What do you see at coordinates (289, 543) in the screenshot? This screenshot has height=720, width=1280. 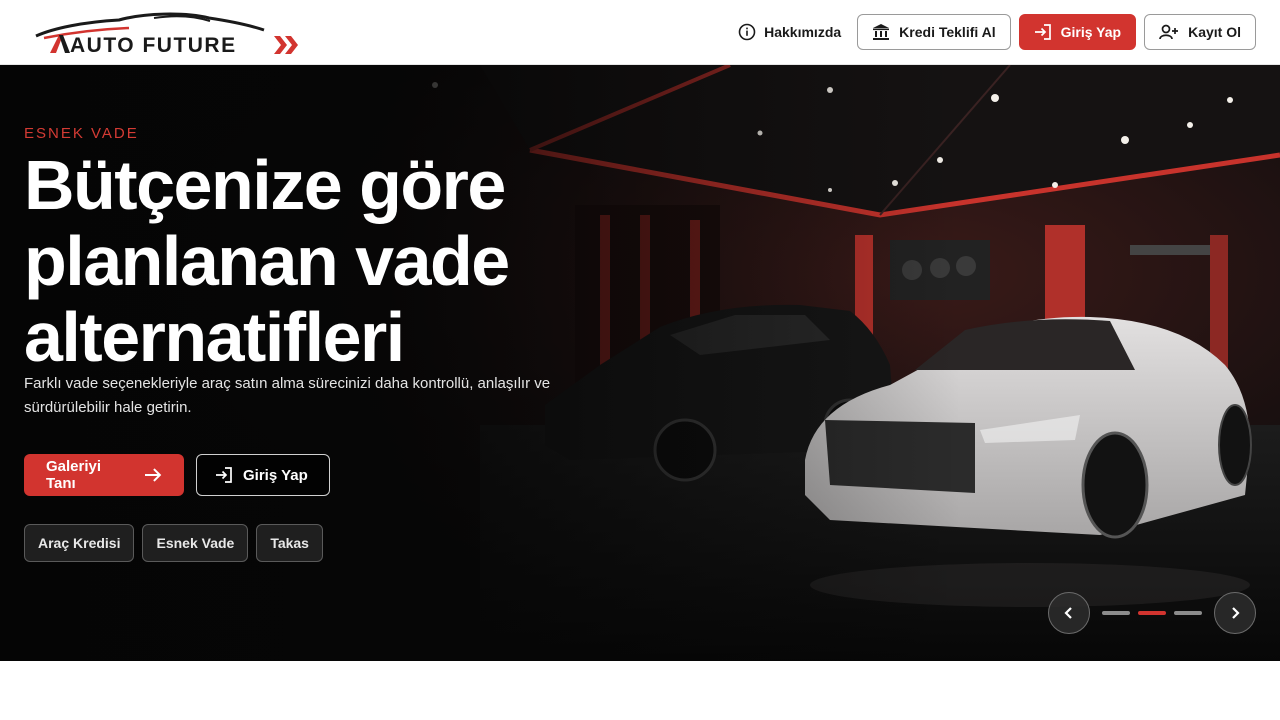 I see `tag-trade-in: Takas` at bounding box center [289, 543].